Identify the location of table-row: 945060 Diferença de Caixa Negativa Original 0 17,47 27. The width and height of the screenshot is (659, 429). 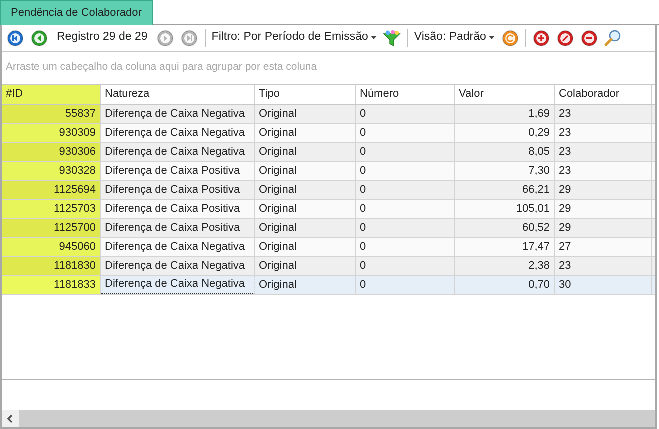
(328, 247).